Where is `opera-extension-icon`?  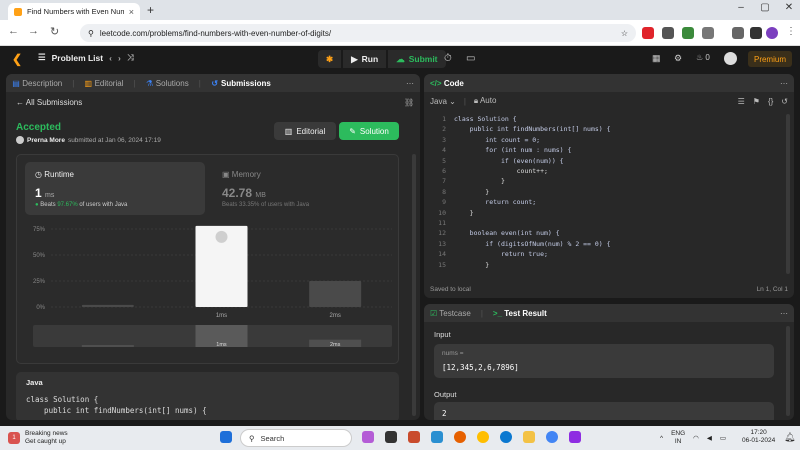 opera-extension-icon is located at coordinates (648, 33).